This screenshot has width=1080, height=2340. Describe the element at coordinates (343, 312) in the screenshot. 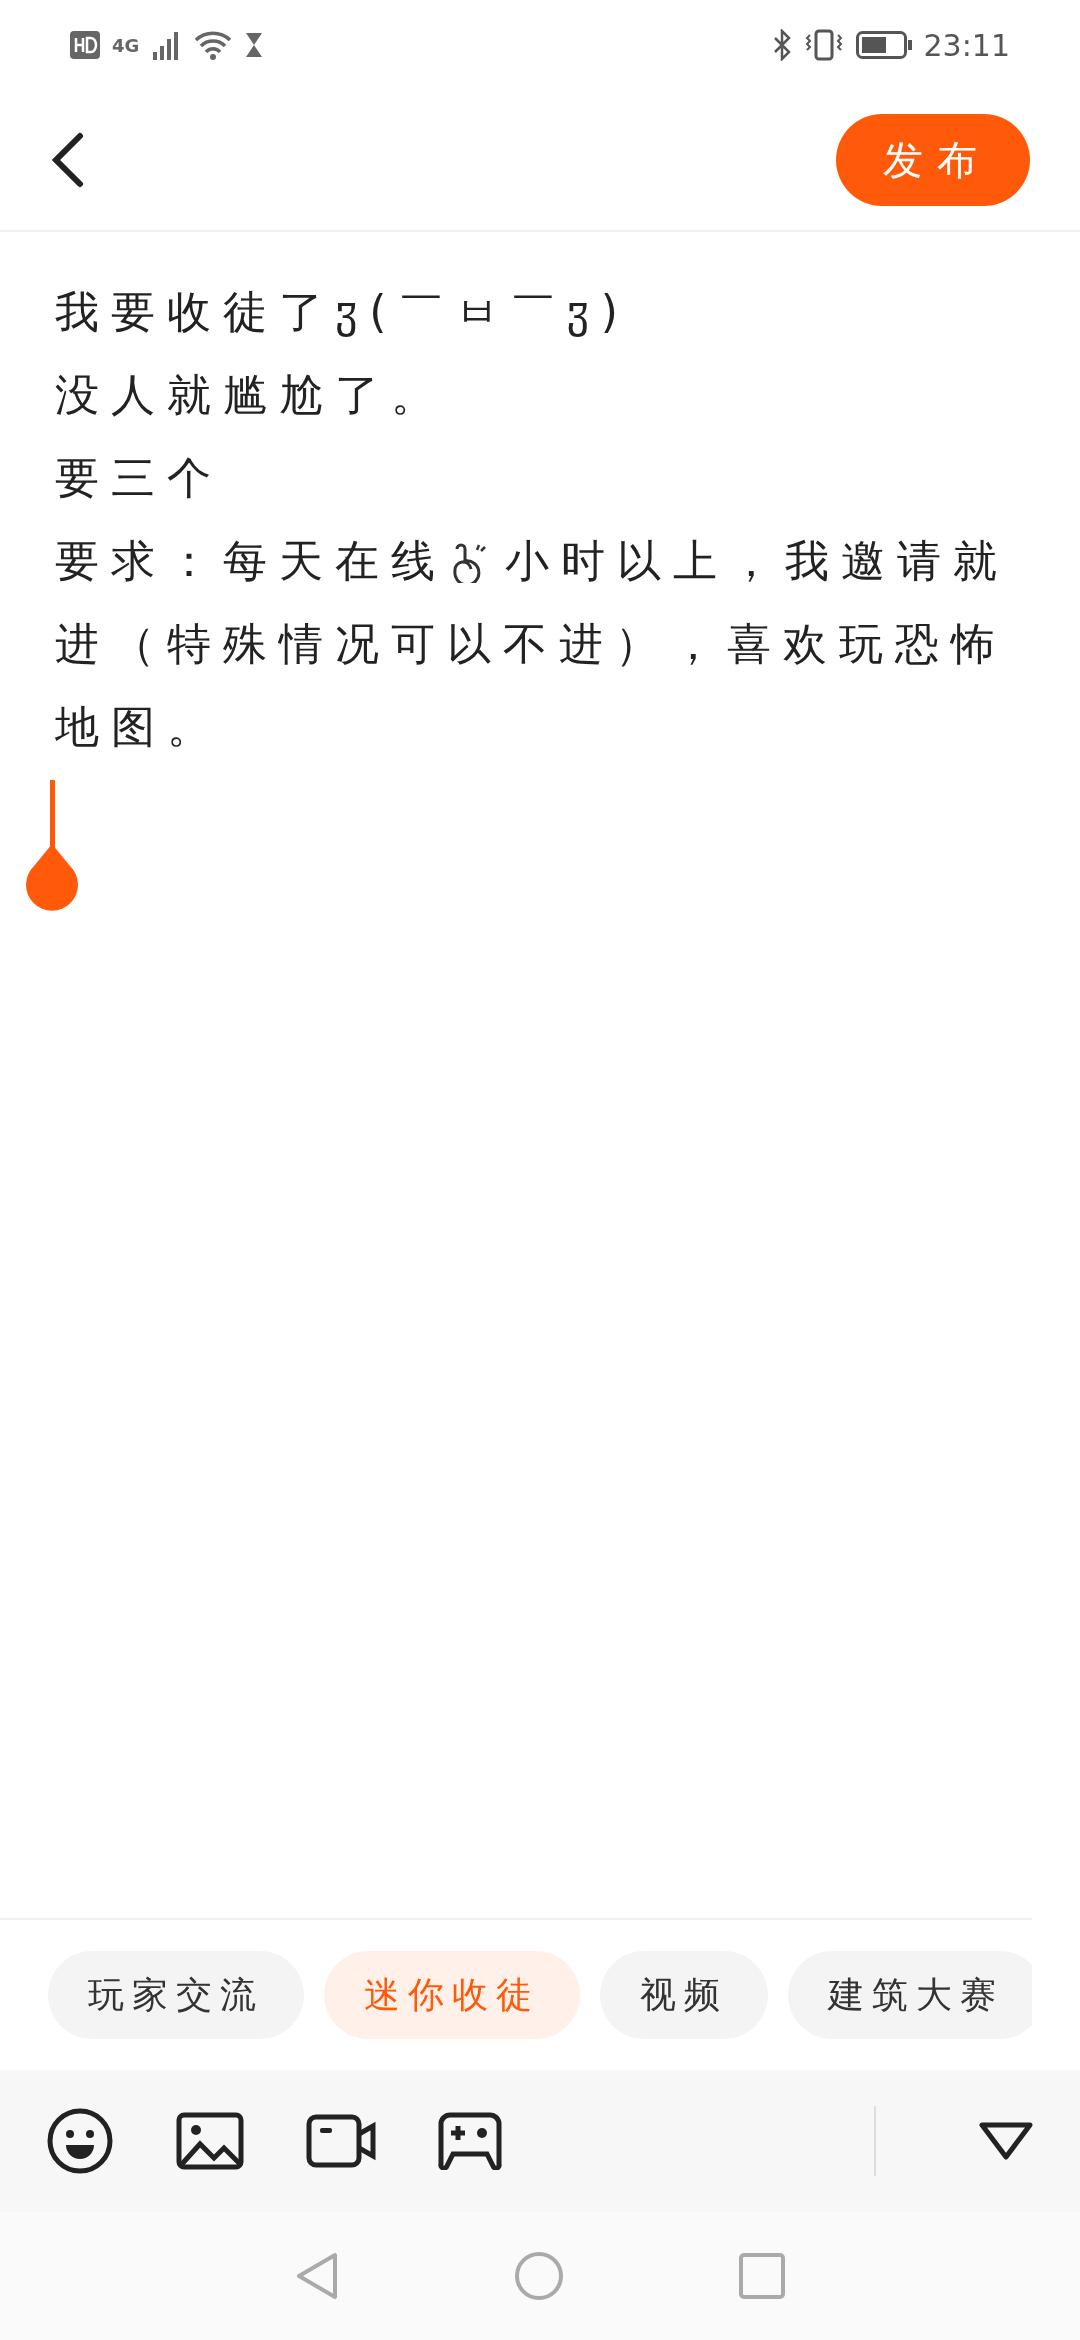

I see `post-text-line: 我要收徒了ჳ(￣ㅂ￣ჳ)` at that location.